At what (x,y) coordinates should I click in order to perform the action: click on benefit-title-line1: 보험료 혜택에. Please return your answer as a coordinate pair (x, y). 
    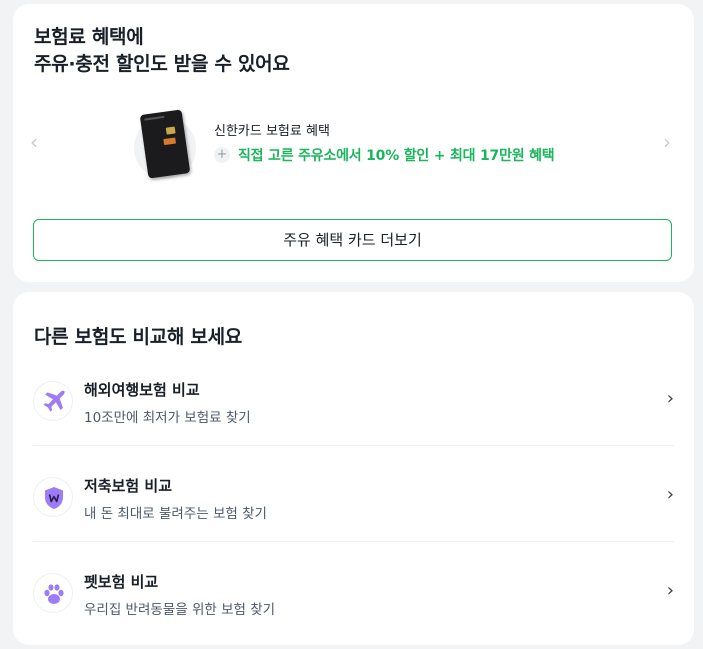
    Looking at the image, I should click on (89, 37).